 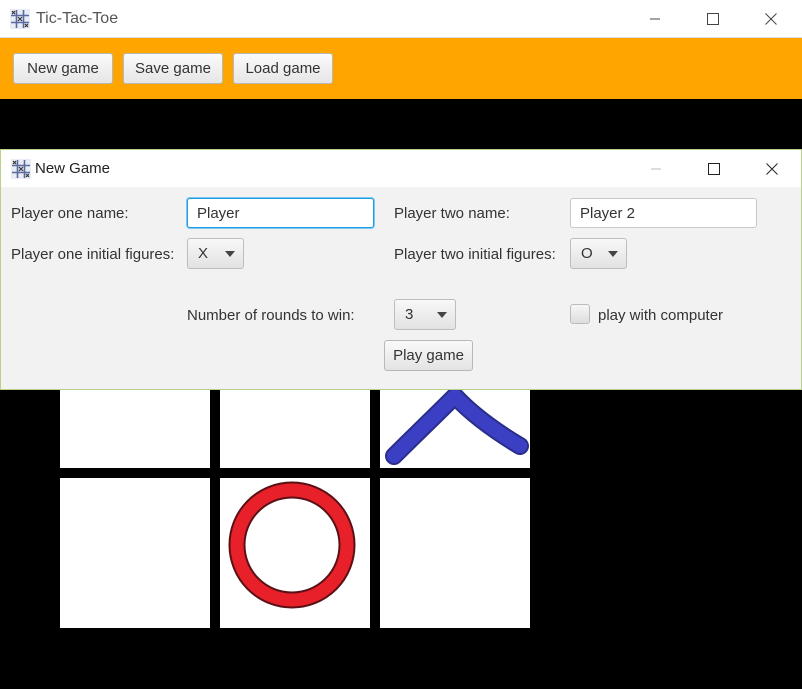 I want to click on save-game-button: Save game, so click(x=173, y=68).